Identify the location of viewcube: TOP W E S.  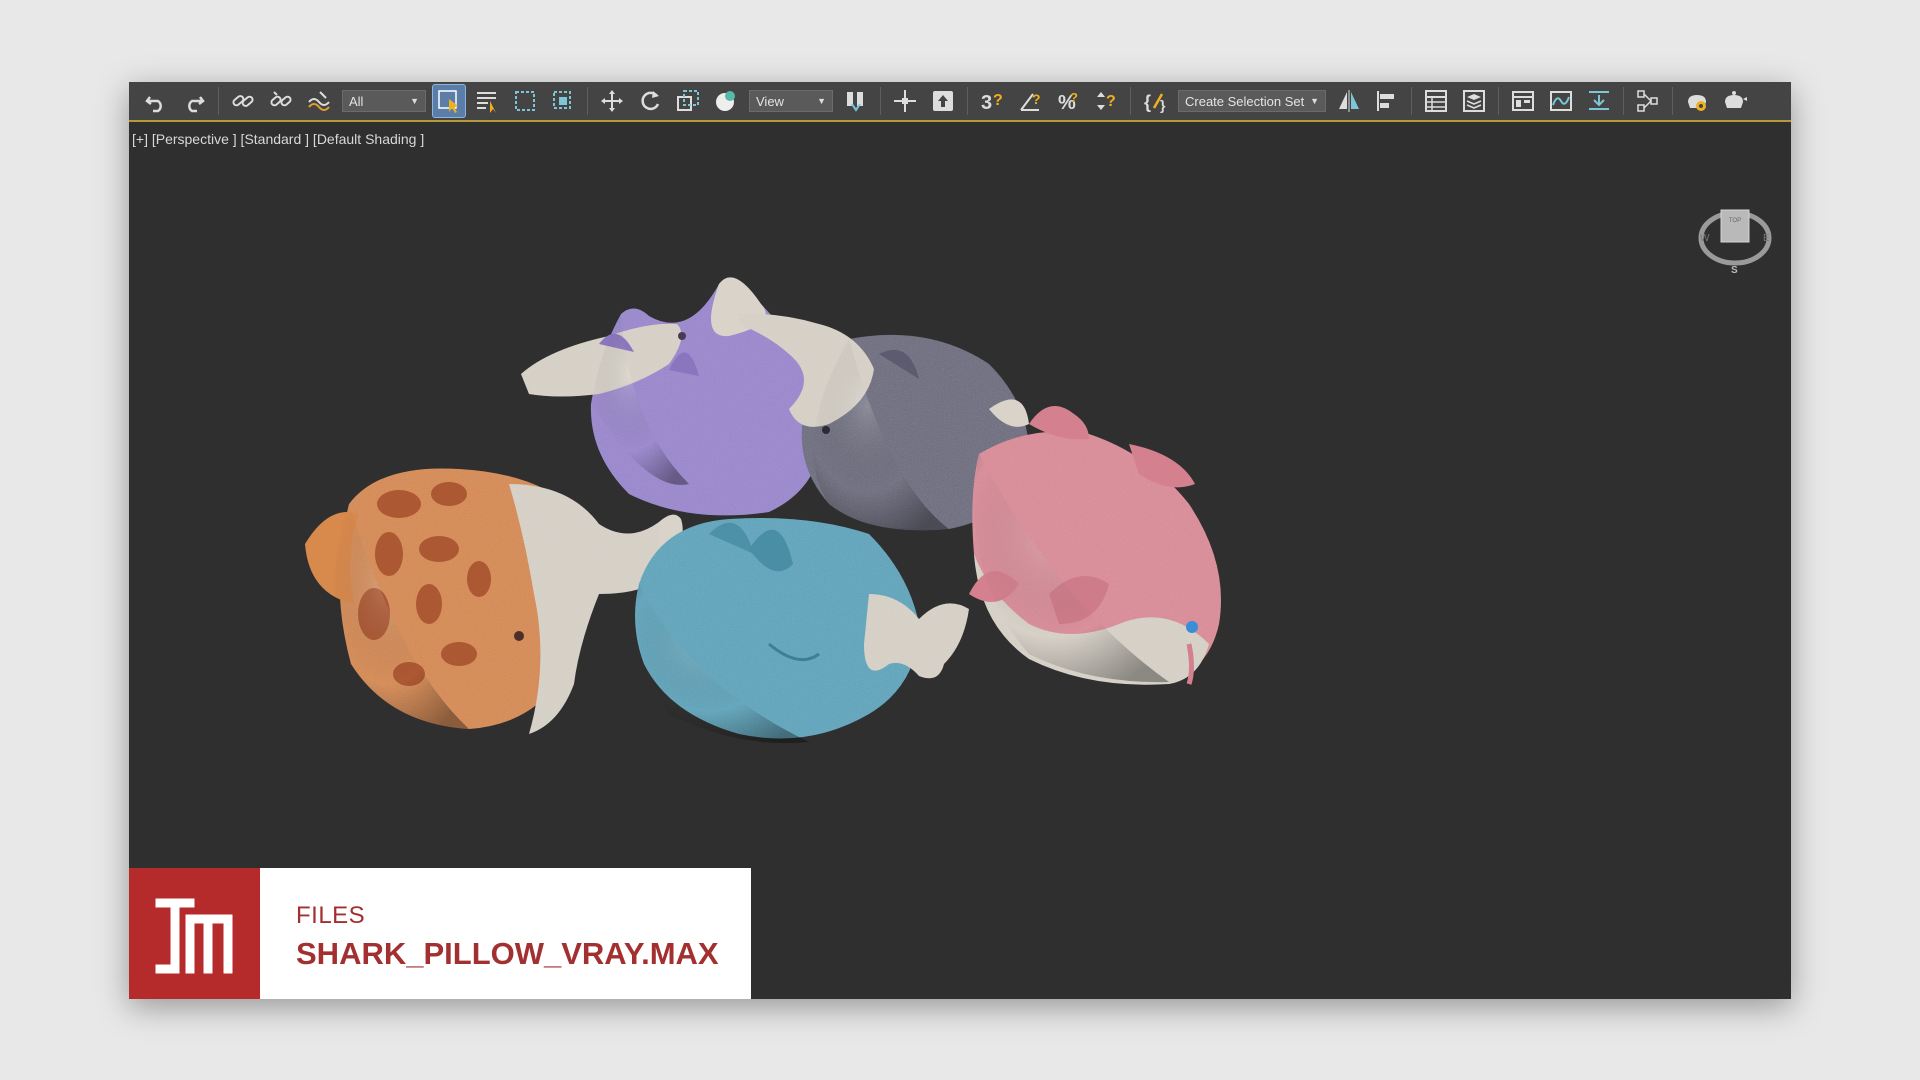
(1735, 238).